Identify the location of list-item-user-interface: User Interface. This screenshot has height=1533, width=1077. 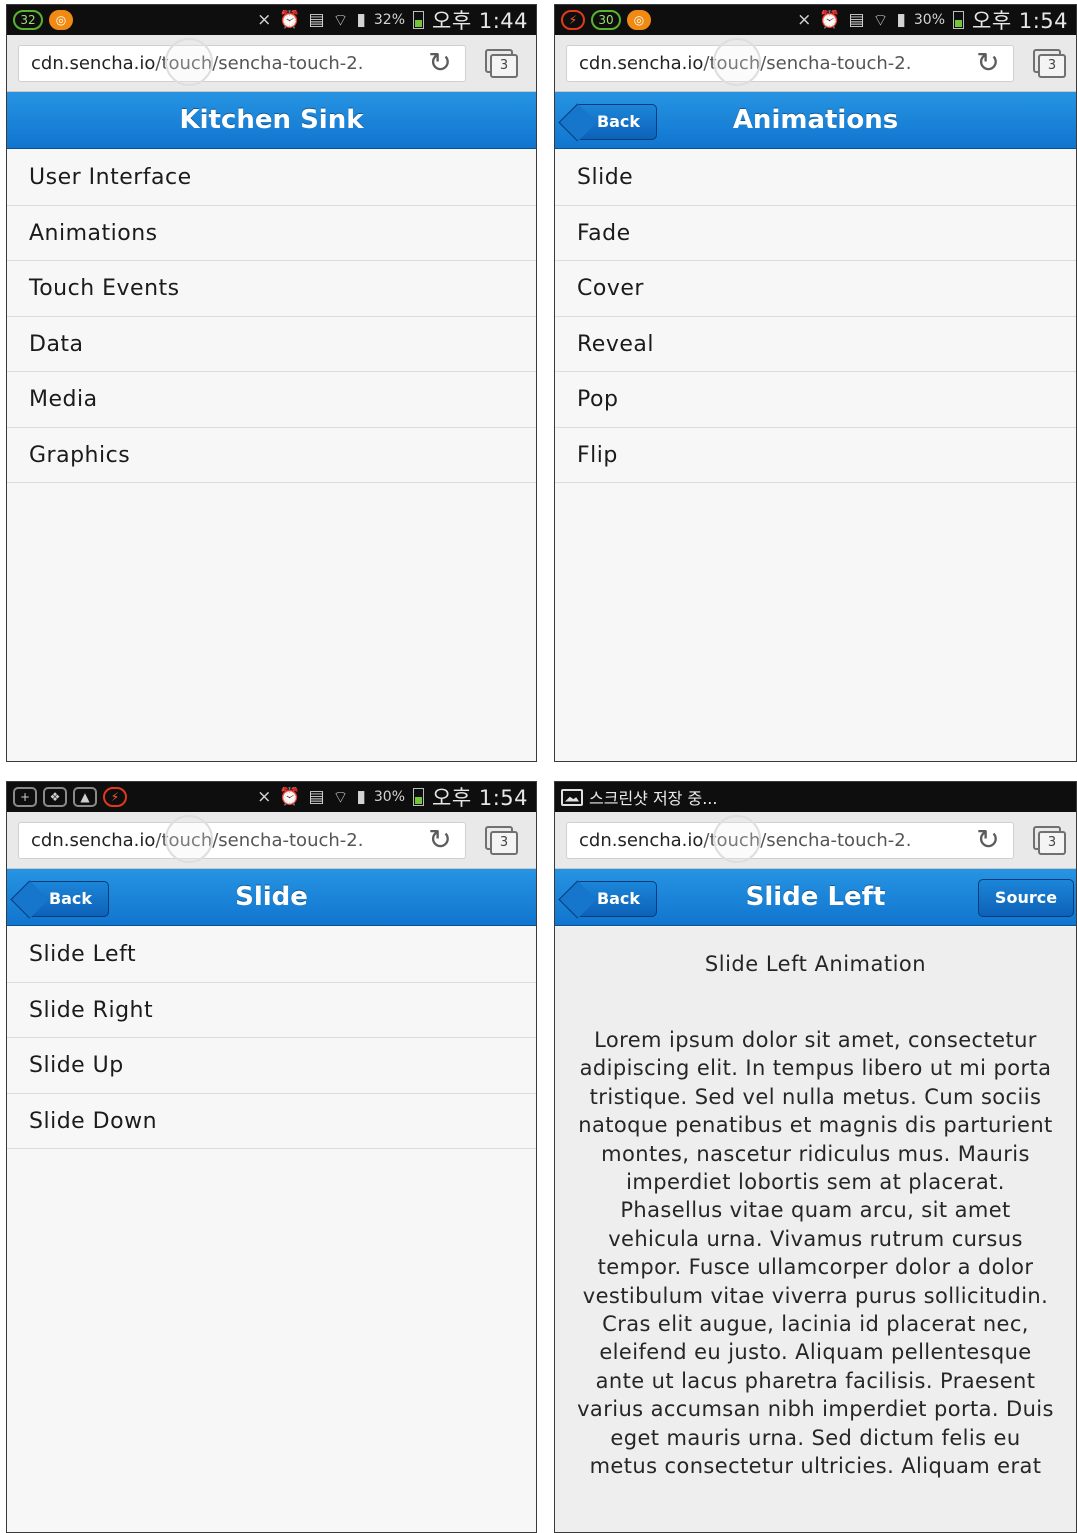
(271, 178).